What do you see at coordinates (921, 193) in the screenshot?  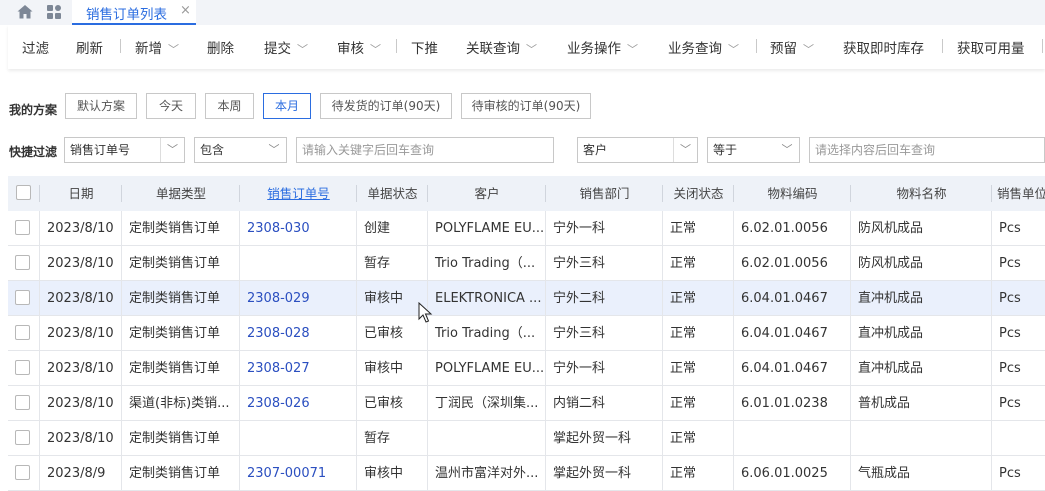 I see `column-header-material-name: 物料名称` at bounding box center [921, 193].